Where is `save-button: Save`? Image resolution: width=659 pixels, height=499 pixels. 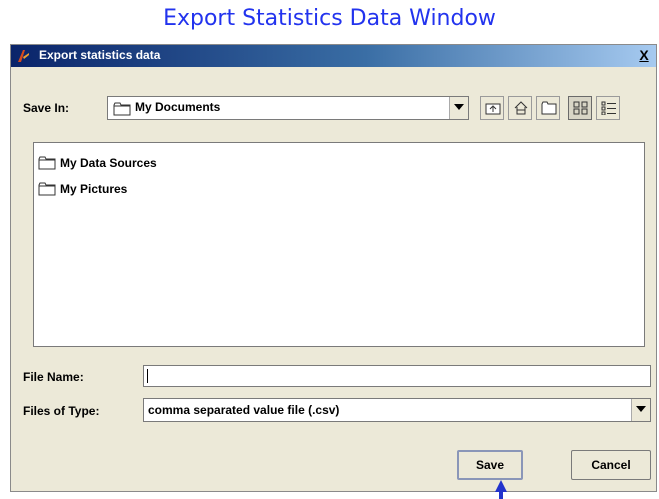 save-button: Save is located at coordinates (490, 465).